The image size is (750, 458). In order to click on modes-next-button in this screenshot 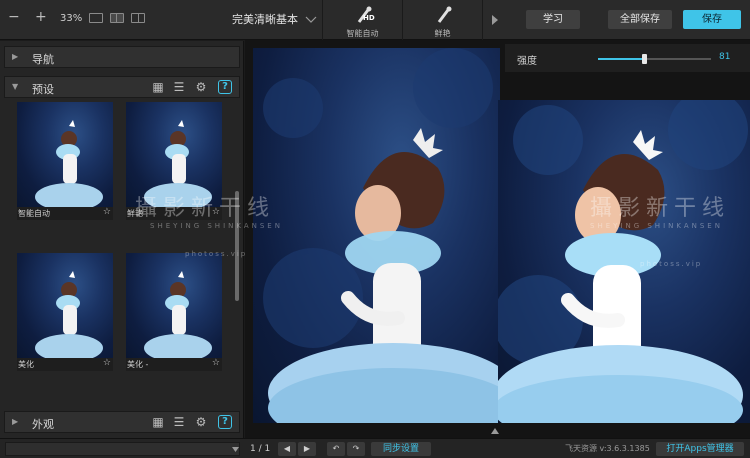, I will do `click(494, 20)`.